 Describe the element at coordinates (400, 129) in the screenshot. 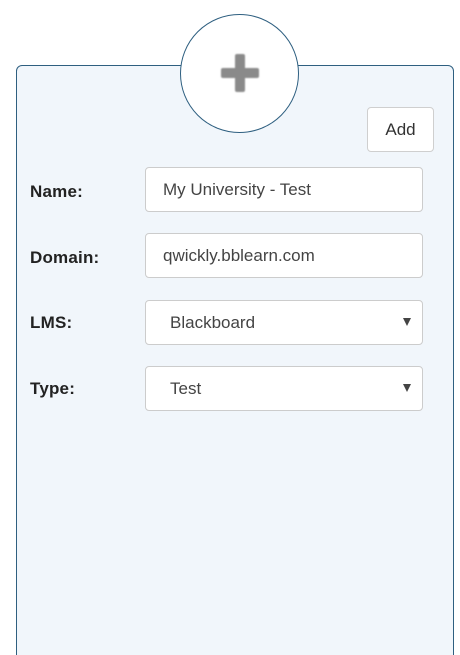

I see `add-button: Add` at that location.